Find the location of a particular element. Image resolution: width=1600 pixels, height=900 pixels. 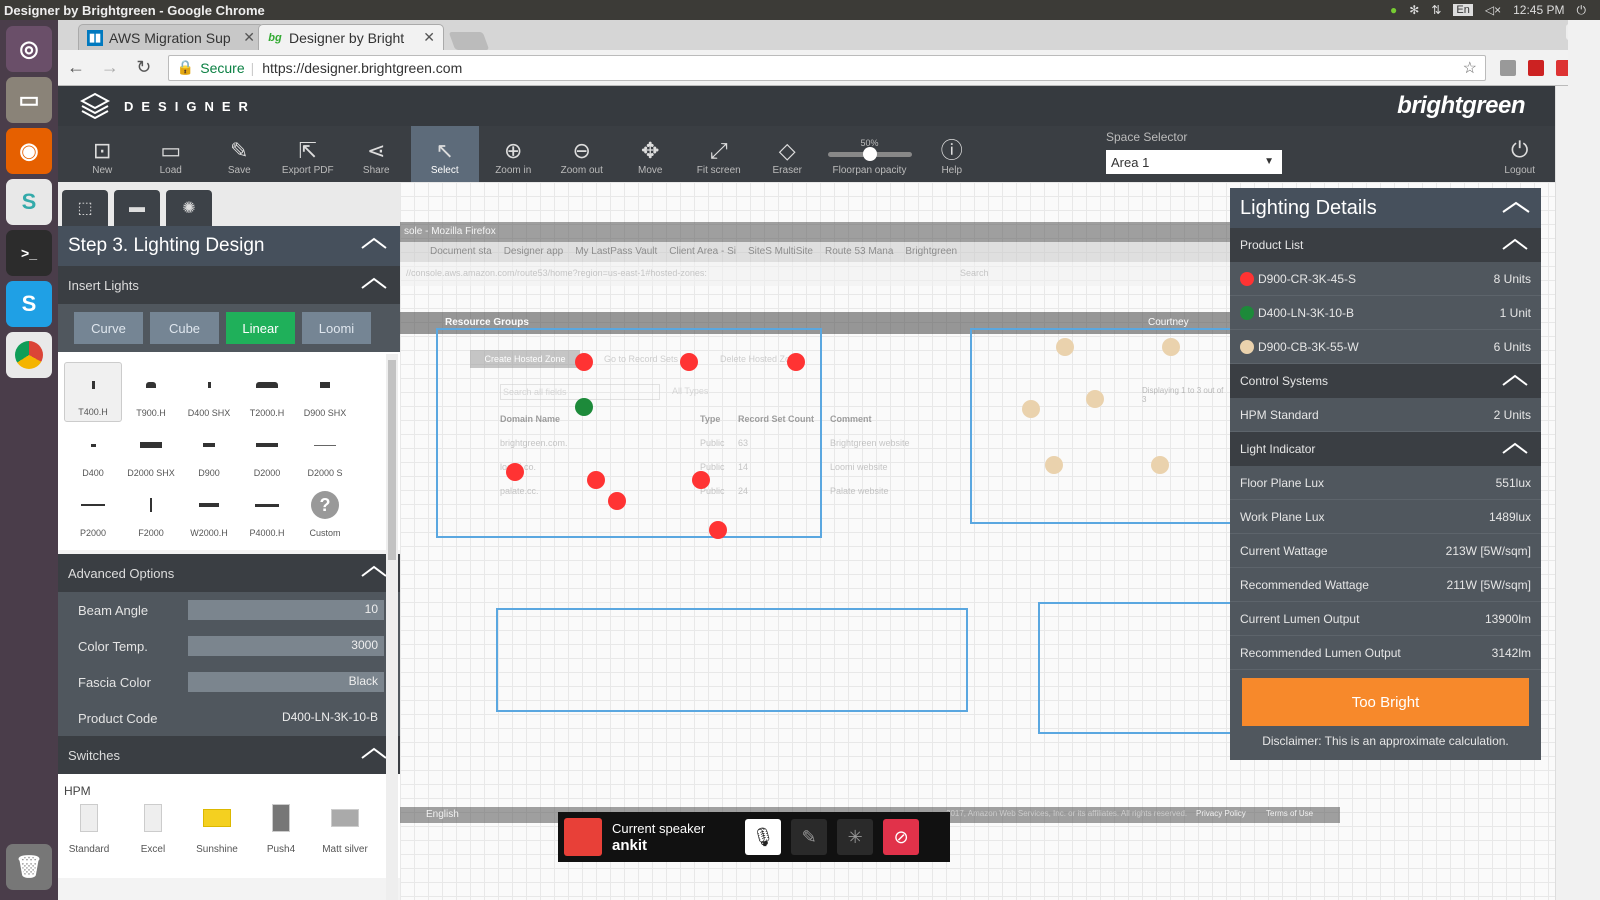

opacity-knob is located at coordinates (869, 154).